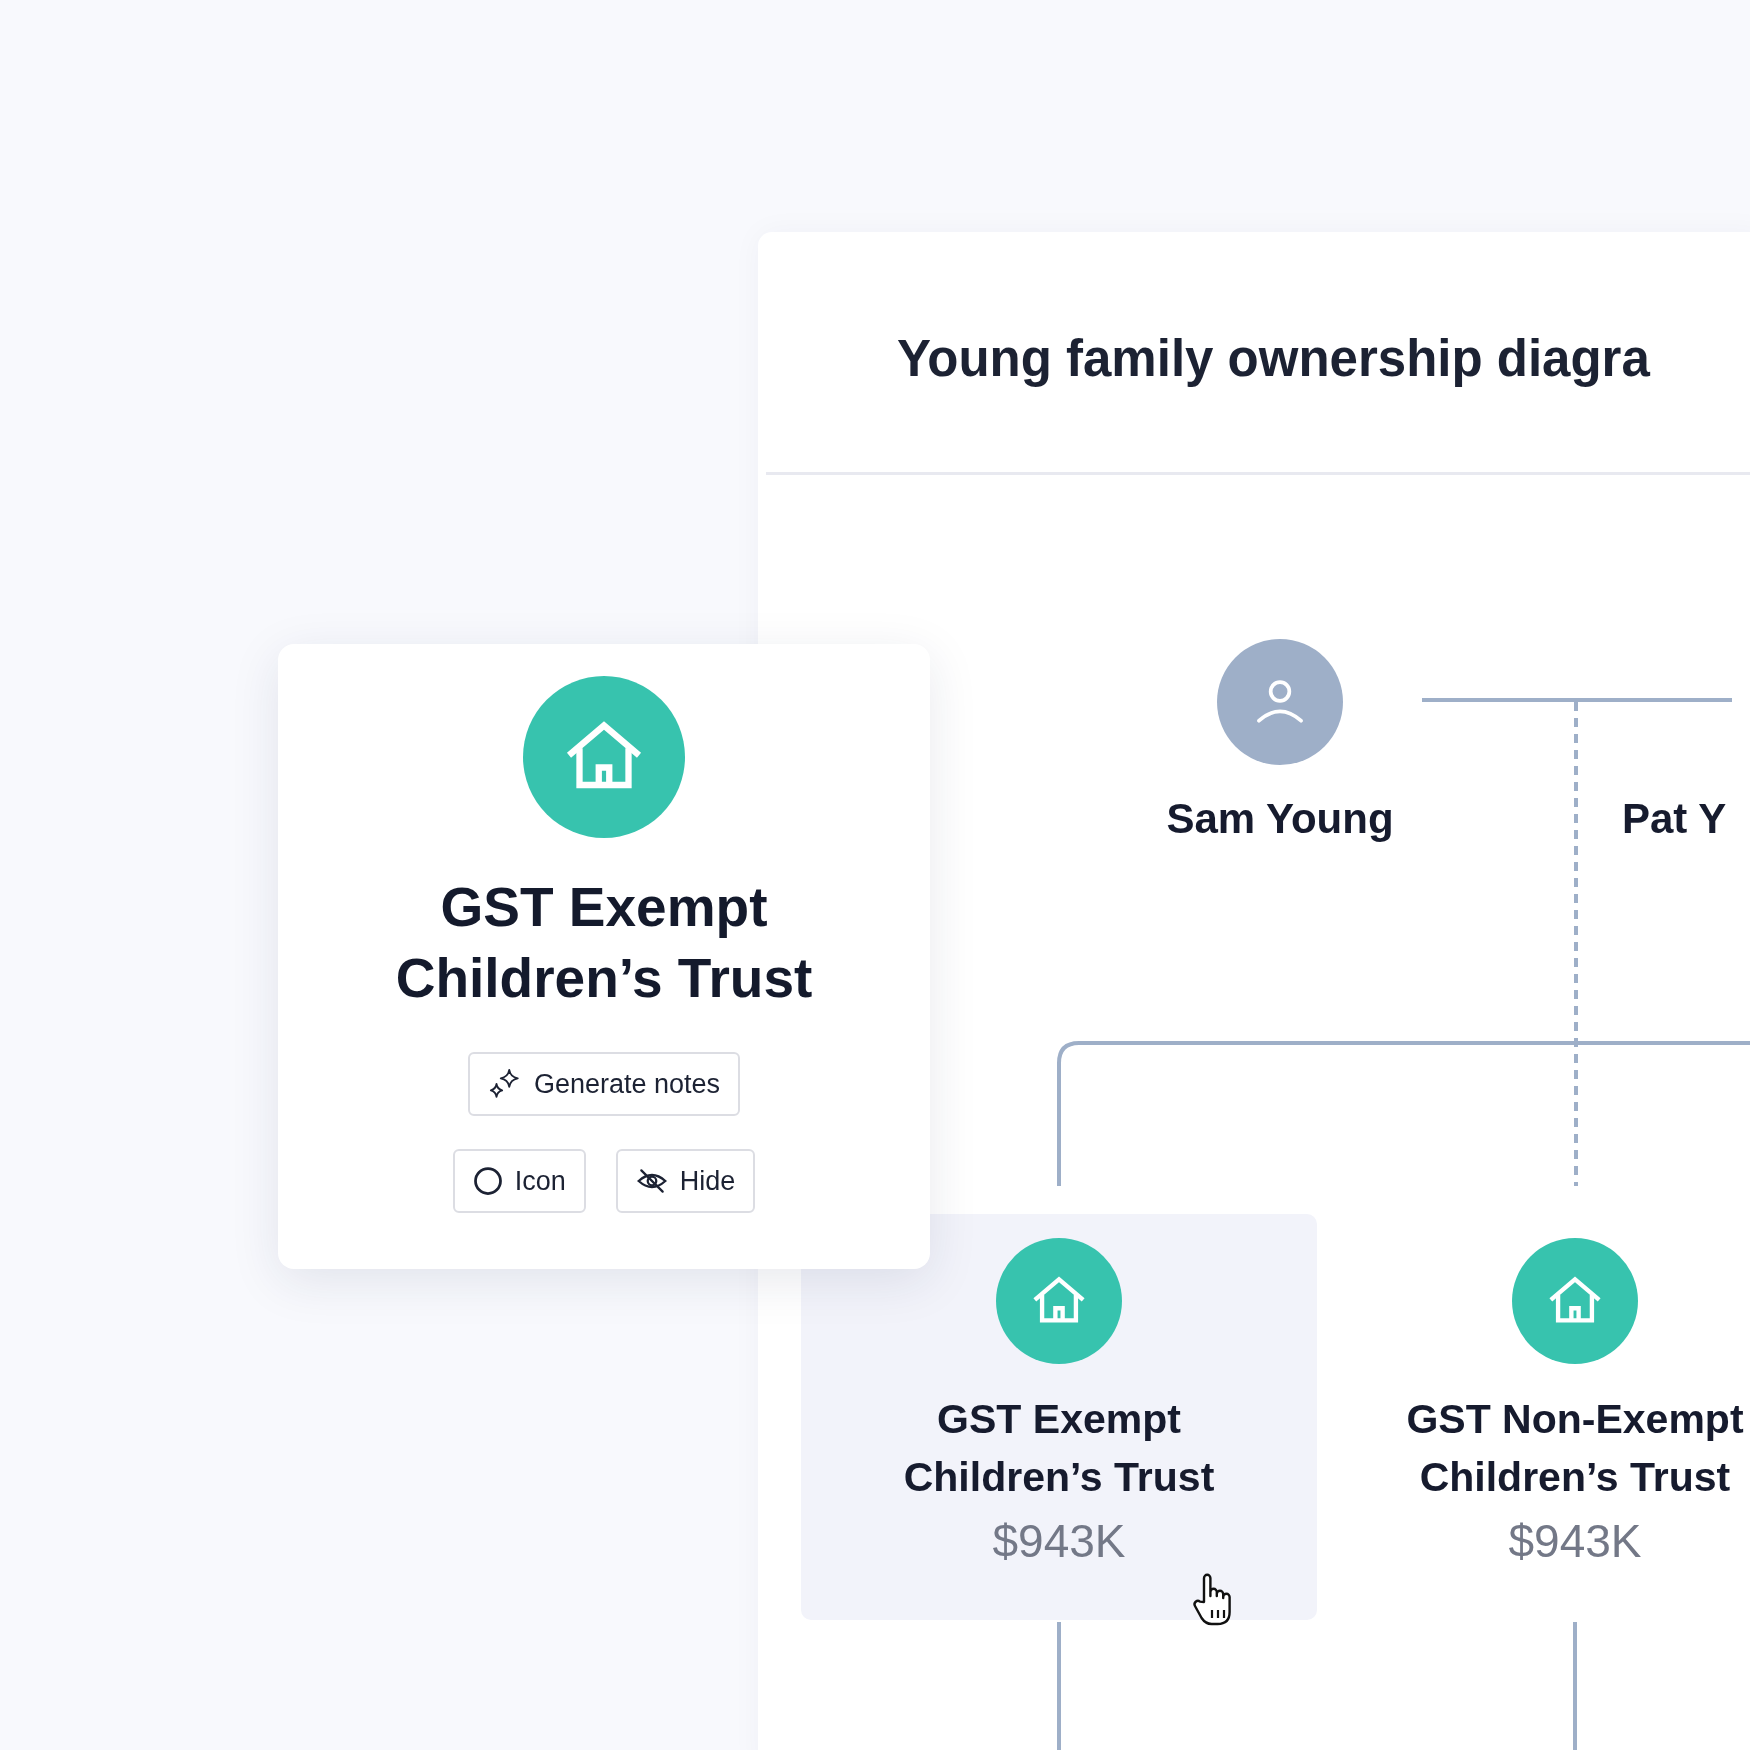 Image resolution: width=1750 pixels, height=1750 pixels. What do you see at coordinates (519, 1181) in the screenshot?
I see `icon-button: Icon` at bounding box center [519, 1181].